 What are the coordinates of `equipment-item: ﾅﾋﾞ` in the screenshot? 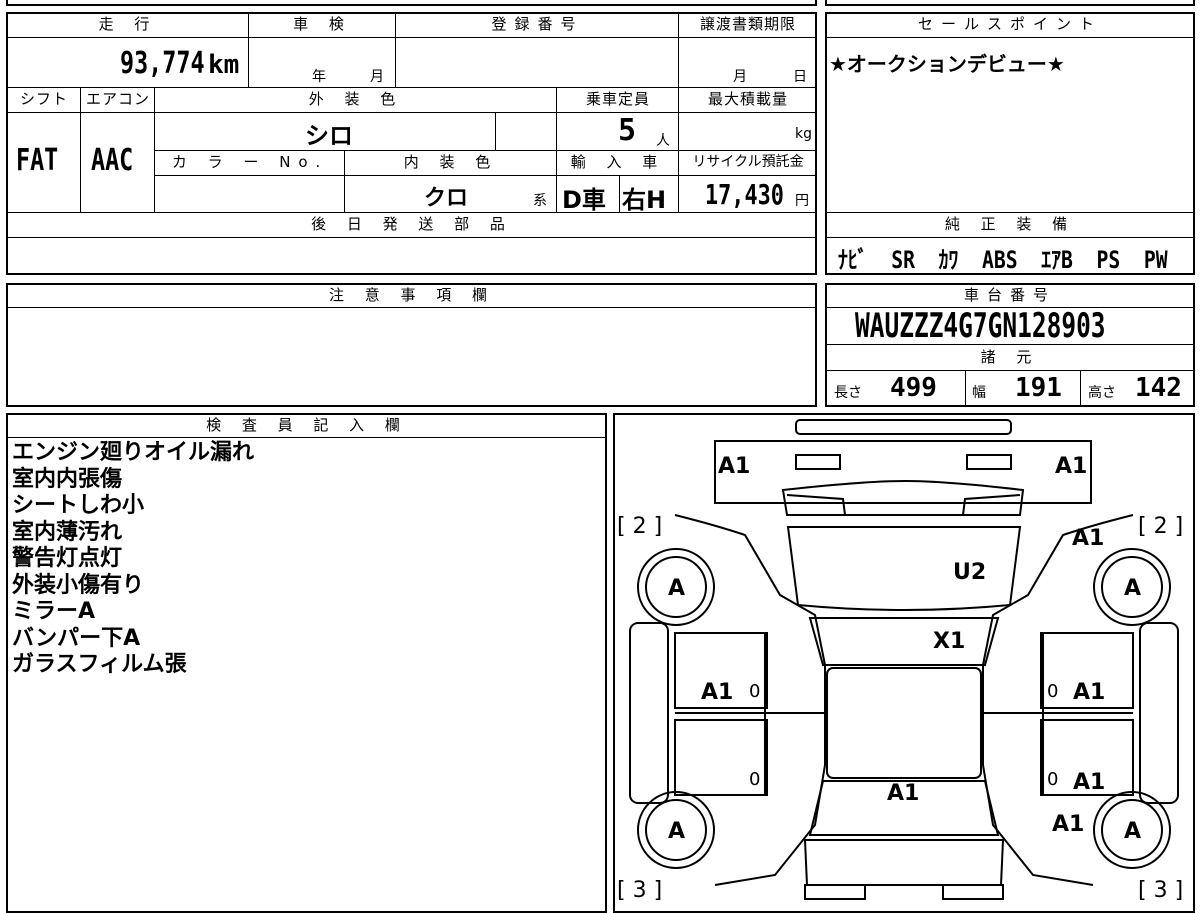 It's located at (853, 260).